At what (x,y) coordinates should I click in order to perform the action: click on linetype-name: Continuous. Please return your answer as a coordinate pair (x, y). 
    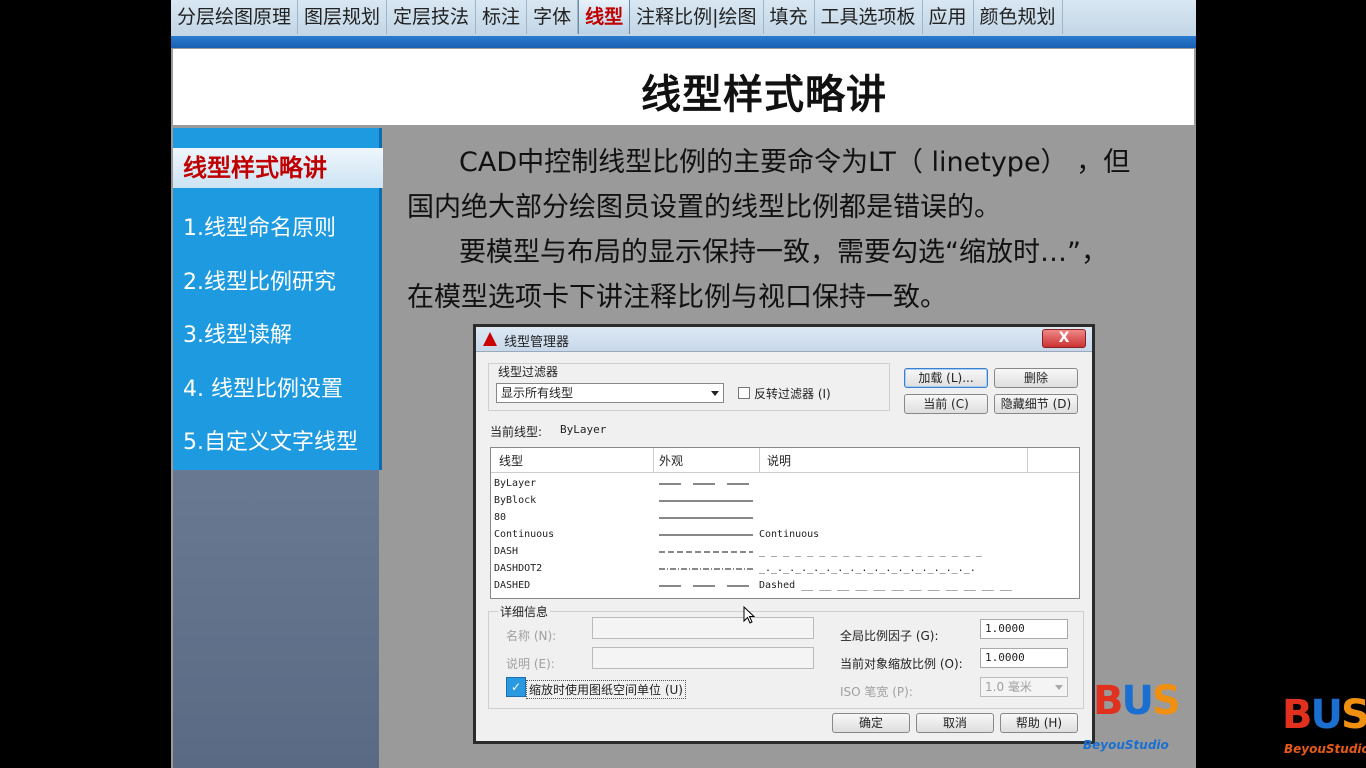
    Looking at the image, I should click on (524, 534).